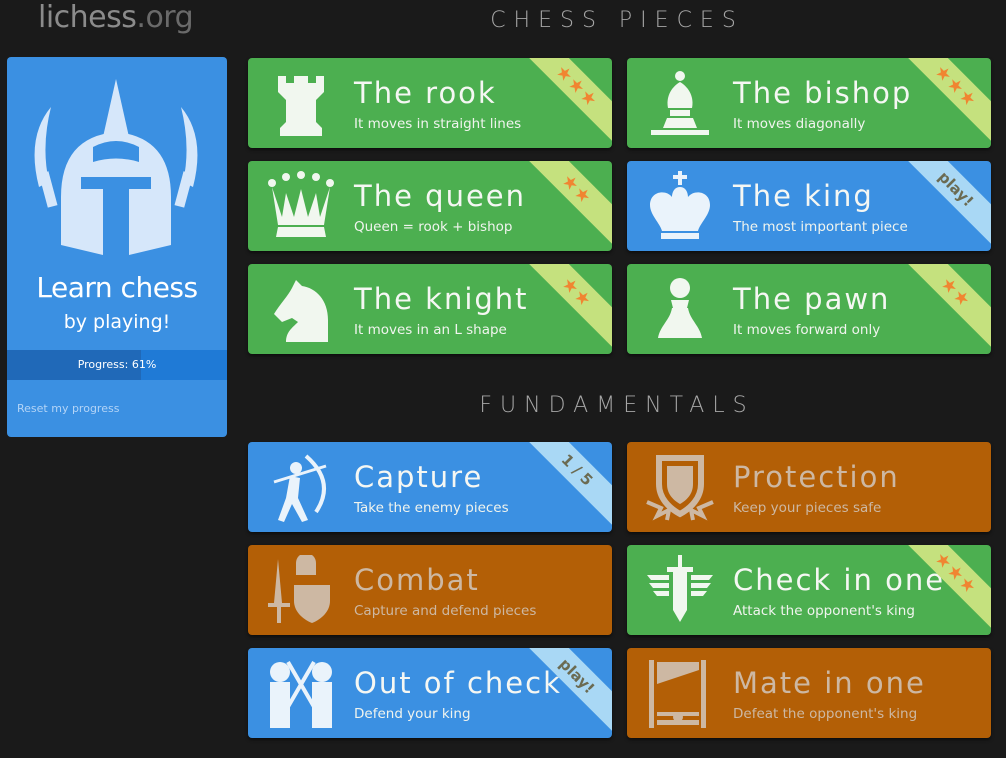  What do you see at coordinates (799, 124) in the screenshot?
I see `lesson-desc: It moves diagonally` at bounding box center [799, 124].